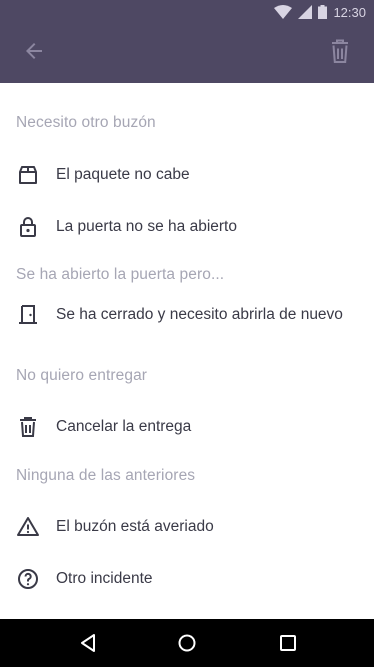 The height and width of the screenshot is (667, 374). I want to click on delete-icon, so click(340, 51).